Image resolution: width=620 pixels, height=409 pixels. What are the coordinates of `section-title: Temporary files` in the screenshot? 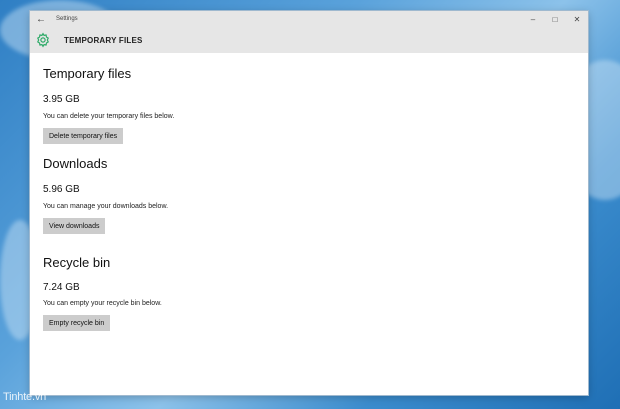 It's located at (87, 73).